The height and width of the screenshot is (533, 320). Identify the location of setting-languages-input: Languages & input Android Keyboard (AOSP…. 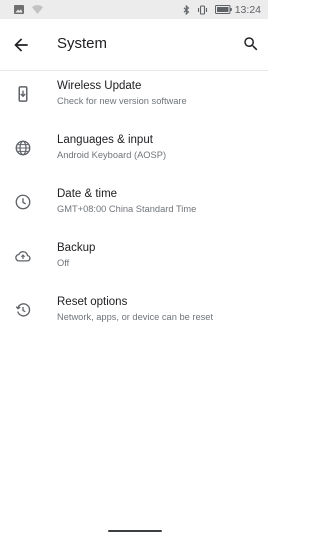
(134, 153).